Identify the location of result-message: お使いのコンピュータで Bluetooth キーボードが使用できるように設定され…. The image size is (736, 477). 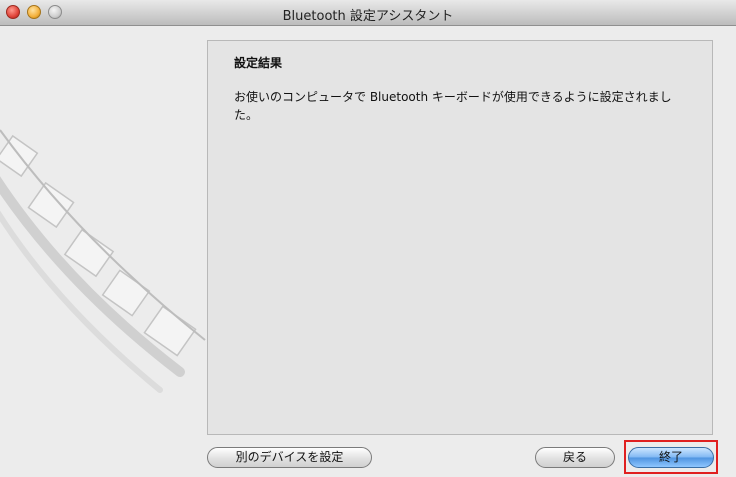
(453, 106).